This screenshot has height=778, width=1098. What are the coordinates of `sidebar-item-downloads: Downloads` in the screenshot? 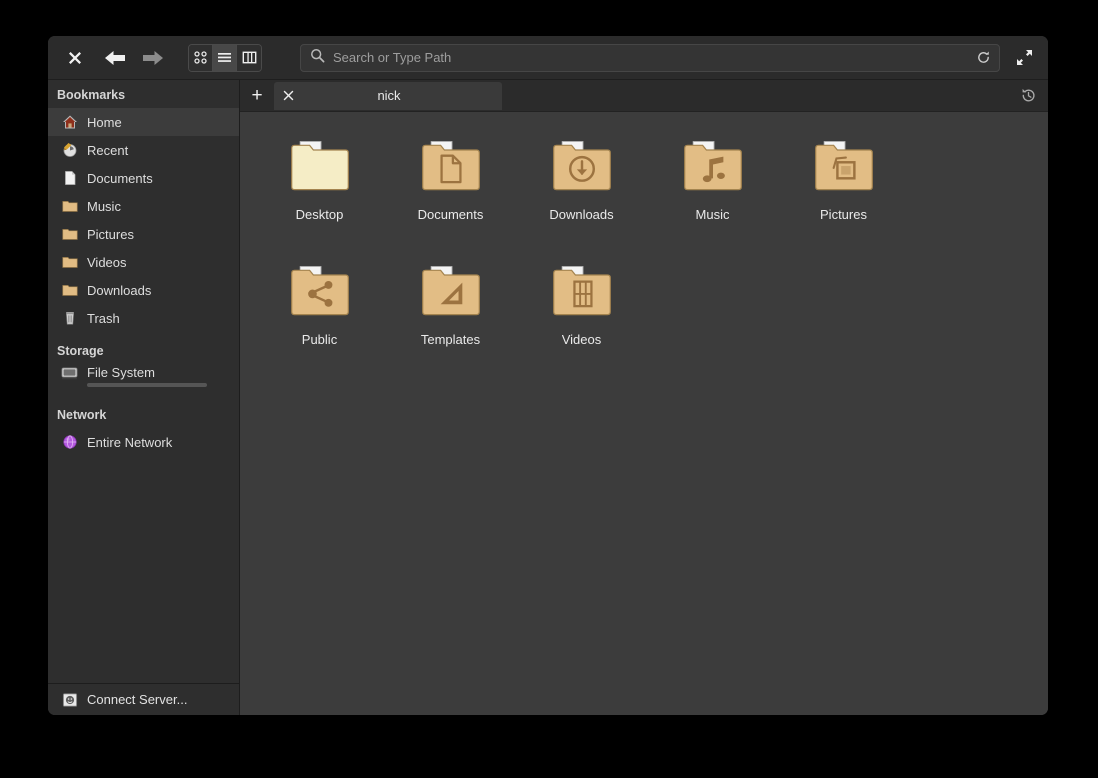 It's located at (143, 290).